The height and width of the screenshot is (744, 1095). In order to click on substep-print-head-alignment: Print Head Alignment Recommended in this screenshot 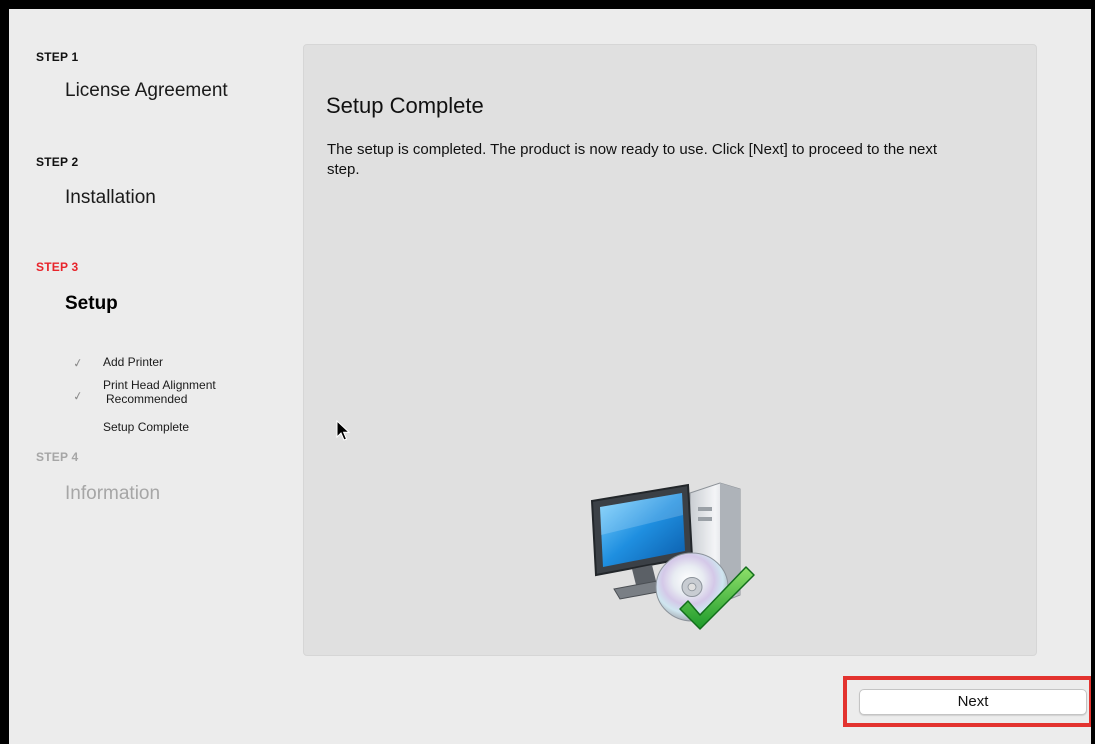, I will do `click(159, 392)`.